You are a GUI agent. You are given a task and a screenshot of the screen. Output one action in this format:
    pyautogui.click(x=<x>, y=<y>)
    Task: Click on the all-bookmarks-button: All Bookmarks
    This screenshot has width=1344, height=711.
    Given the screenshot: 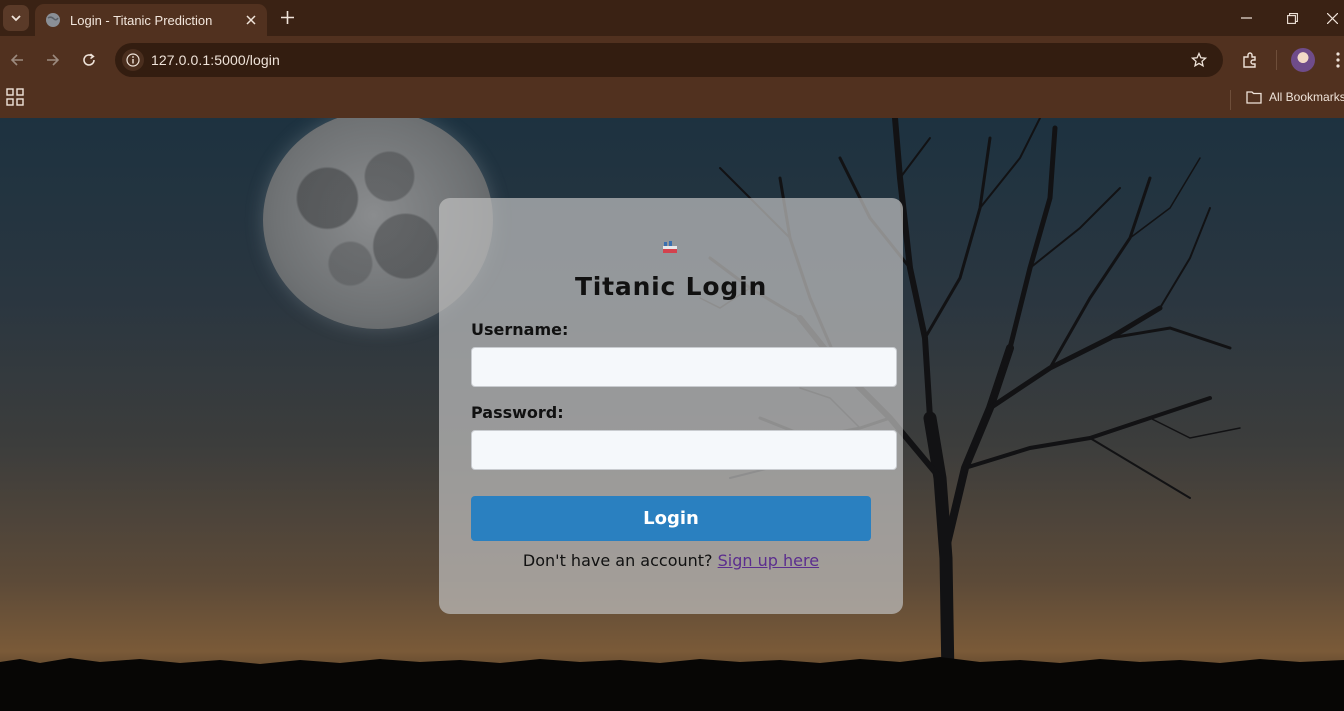 What is the action you would take?
    pyautogui.click(x=1295, y=97)
    